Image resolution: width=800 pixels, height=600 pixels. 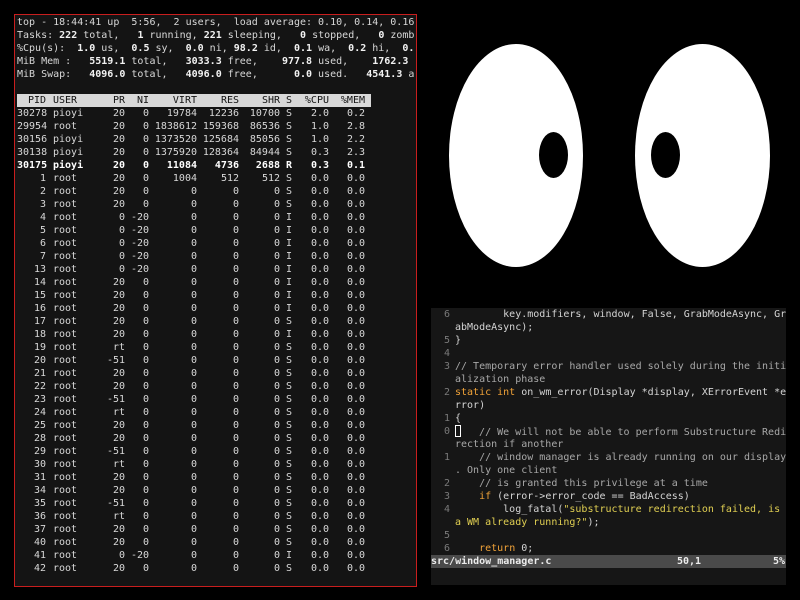 What do you see at coordinates (216, 204) in the screenshot?
I see `process-row: 3 root 20 0 0 0 0 S 0.0 0.0` at bounding box center [216, 204].